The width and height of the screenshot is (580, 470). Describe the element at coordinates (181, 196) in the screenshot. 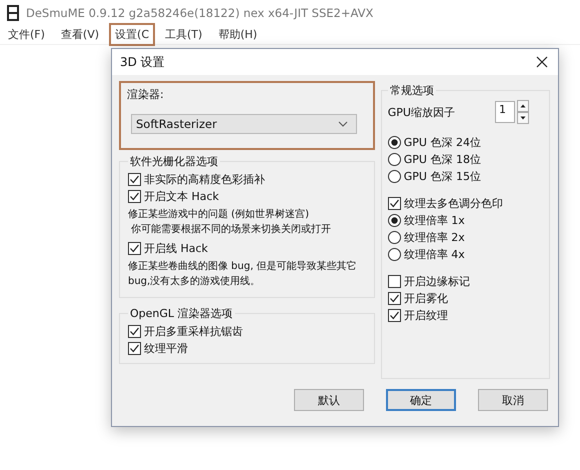

I see `checkbox-label: 开启文本 Hack` at that location.